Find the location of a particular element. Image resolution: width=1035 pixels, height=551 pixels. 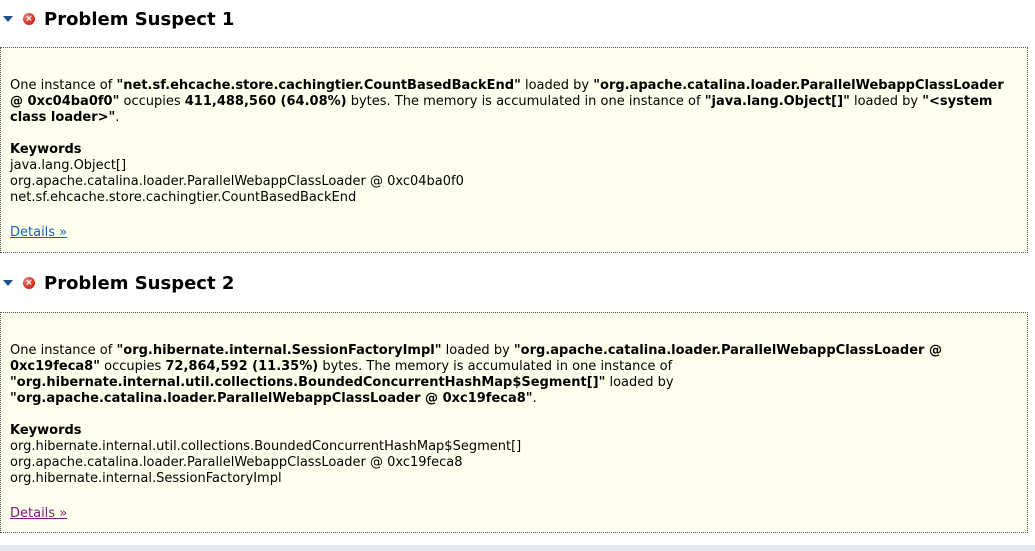

desc-retained-size: 411,488,560 (64.08%) is located at coordinates (265, 101).